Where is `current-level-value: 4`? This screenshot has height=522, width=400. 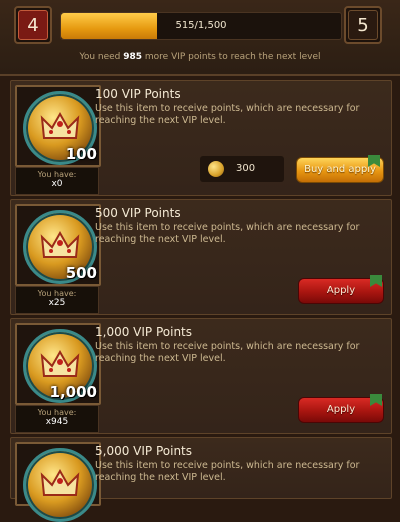 current-level-value: 4 is located at coordinates (33, 25).